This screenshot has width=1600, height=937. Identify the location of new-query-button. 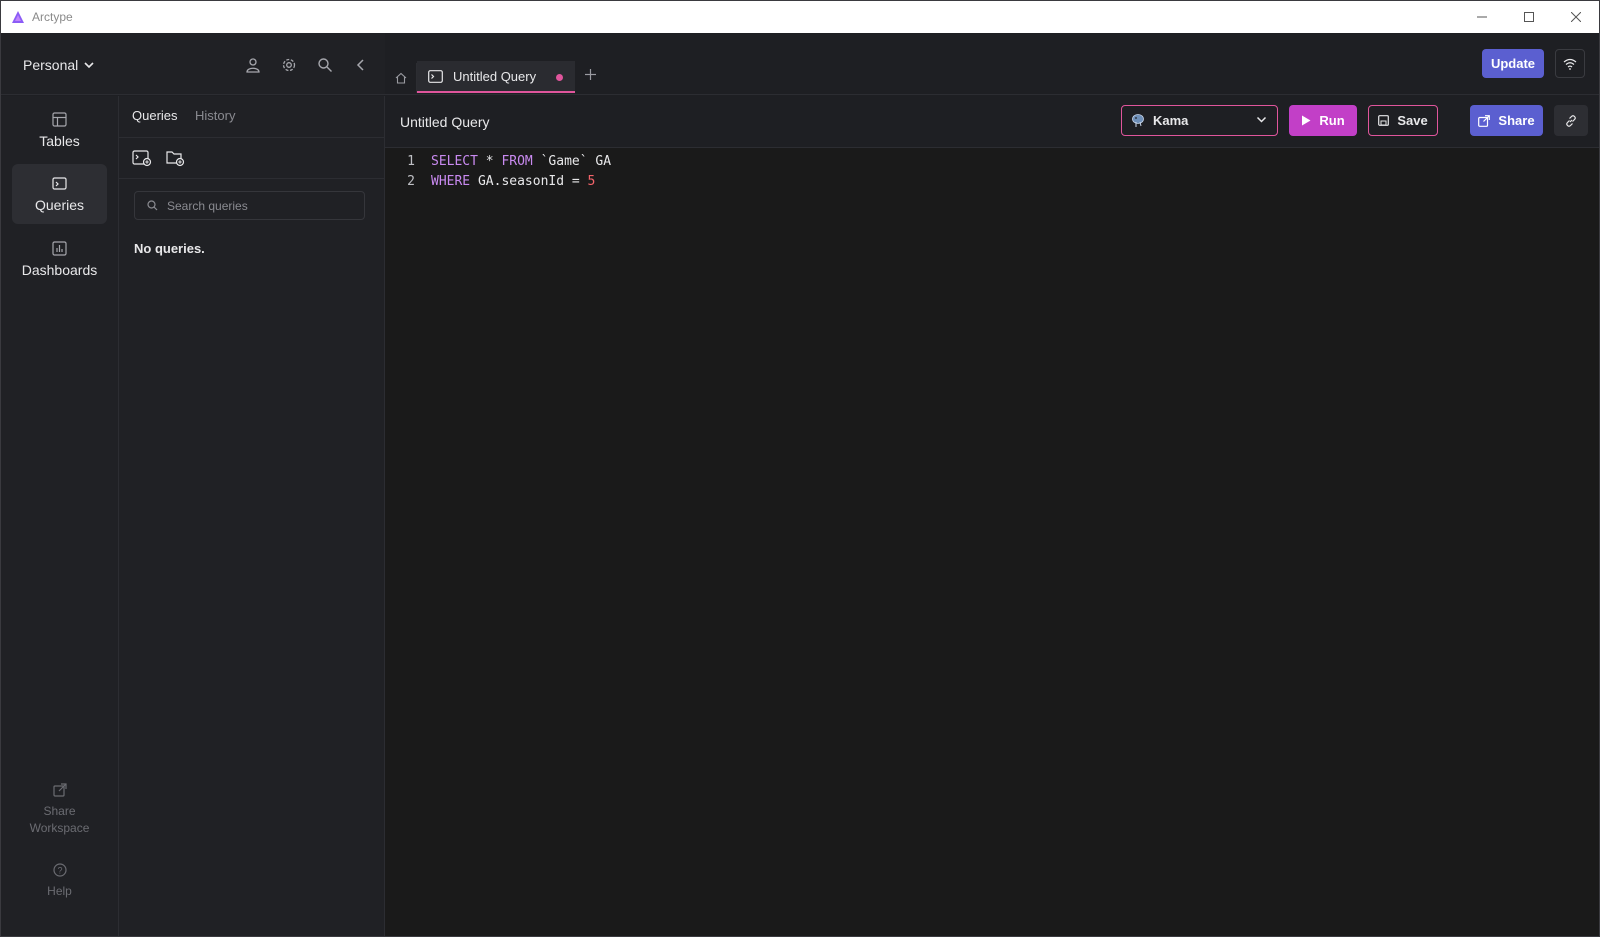
(142, 158).